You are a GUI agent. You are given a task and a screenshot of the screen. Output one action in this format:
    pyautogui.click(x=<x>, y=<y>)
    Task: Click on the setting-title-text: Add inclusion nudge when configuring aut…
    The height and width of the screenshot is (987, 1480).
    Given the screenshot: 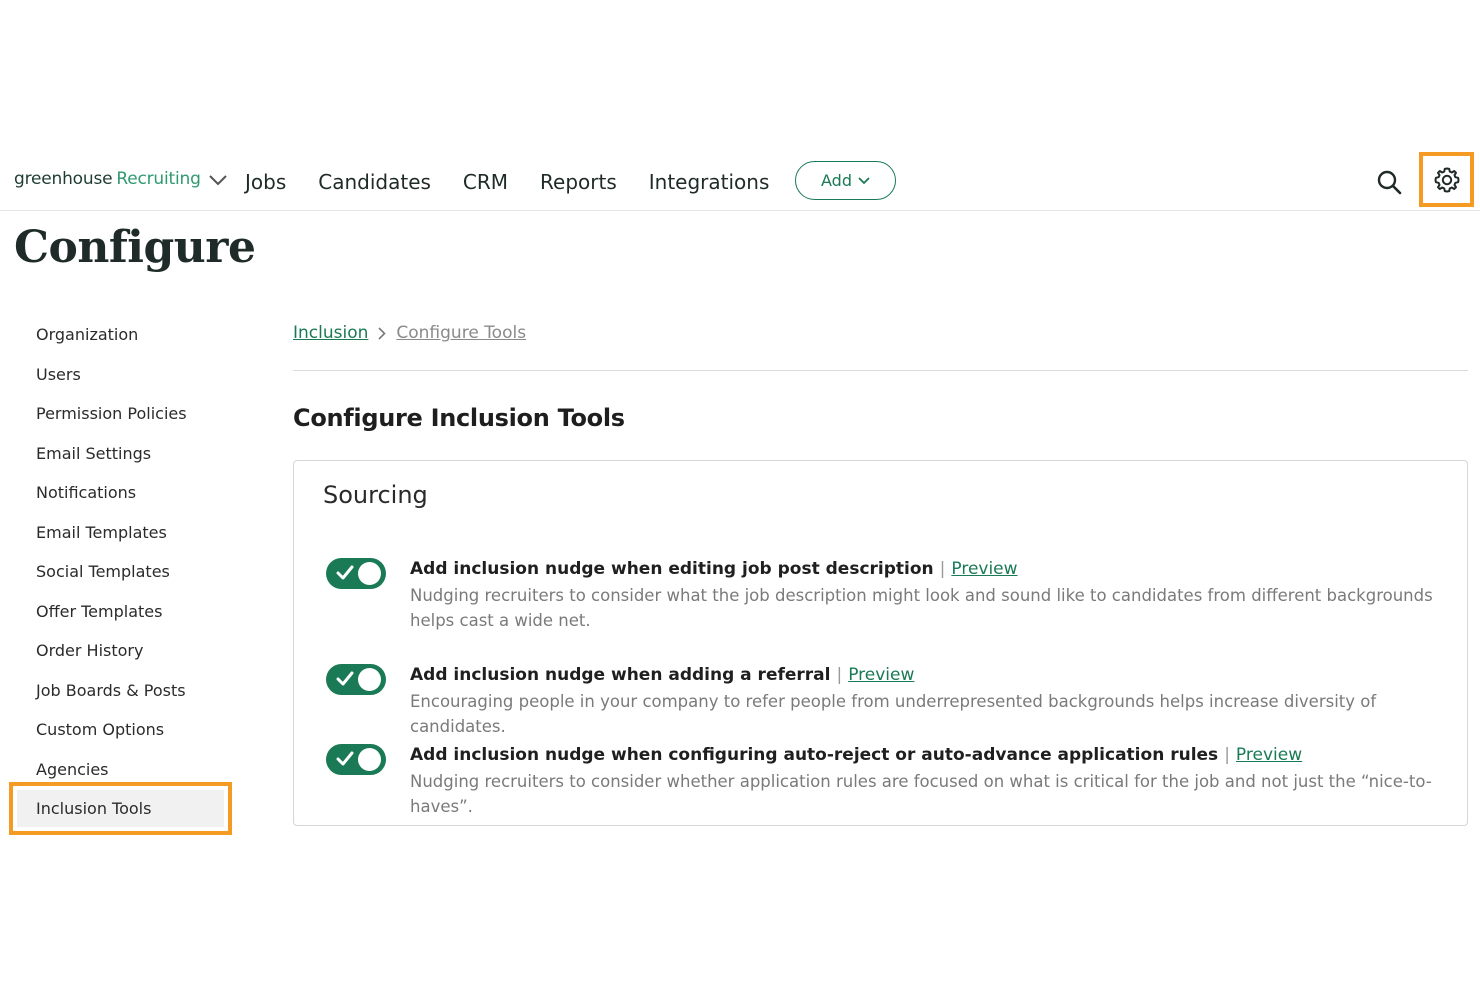 What is the action you would take?
    pyautogui.click(x=814, y=755)
    